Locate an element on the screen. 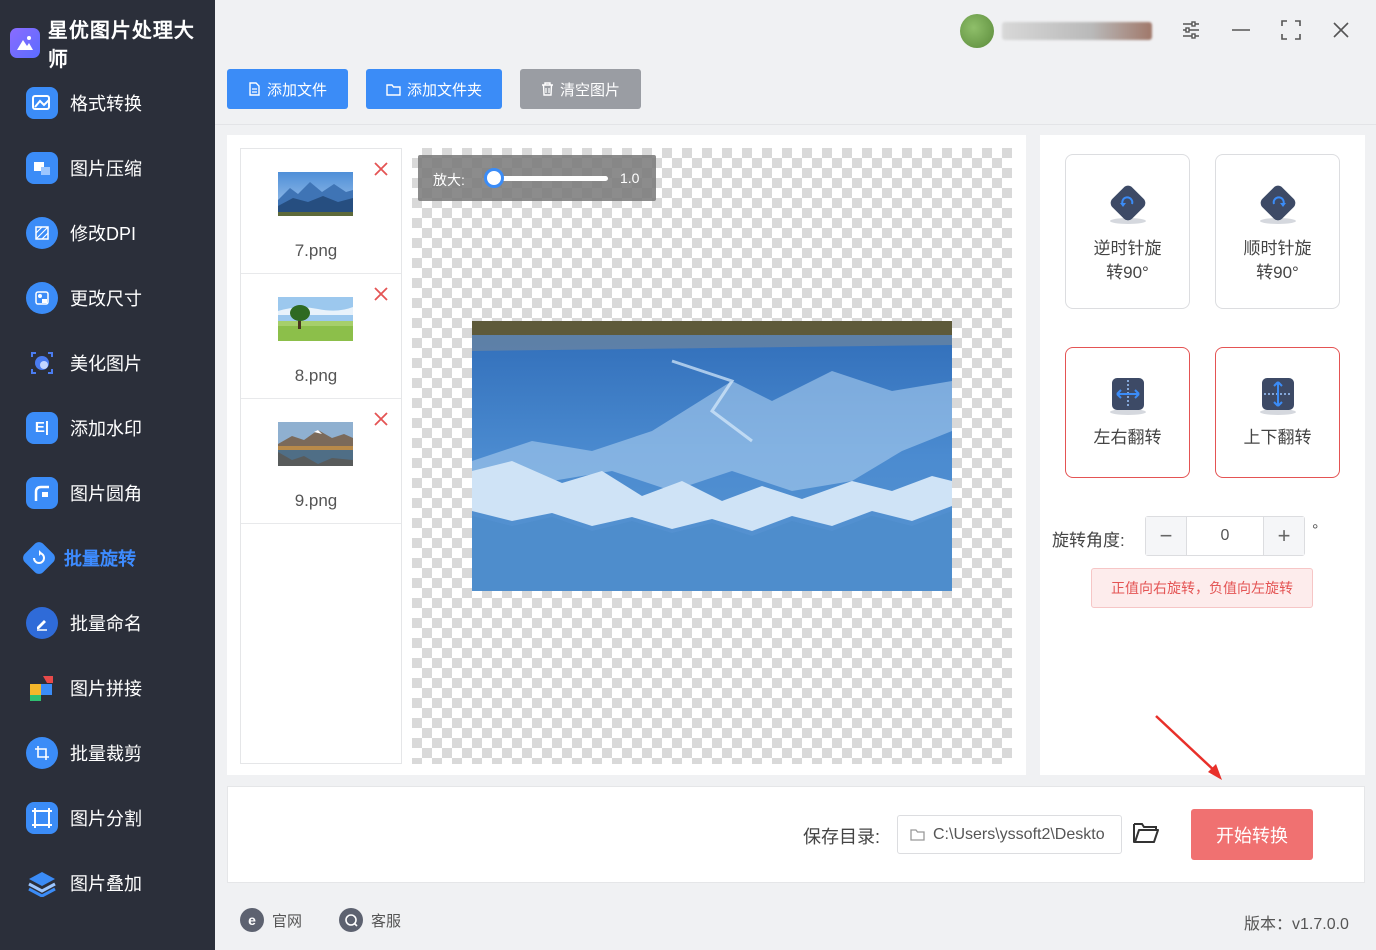 The width and height of the screenshot is (1376, 950). user-account is located at coordinates (1056, 31).